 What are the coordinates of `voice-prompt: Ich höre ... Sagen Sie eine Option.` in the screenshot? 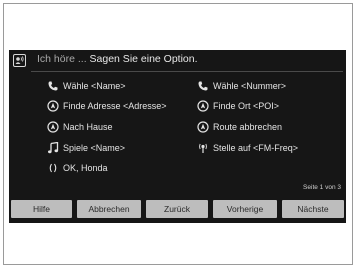 It's located at (117, 59).